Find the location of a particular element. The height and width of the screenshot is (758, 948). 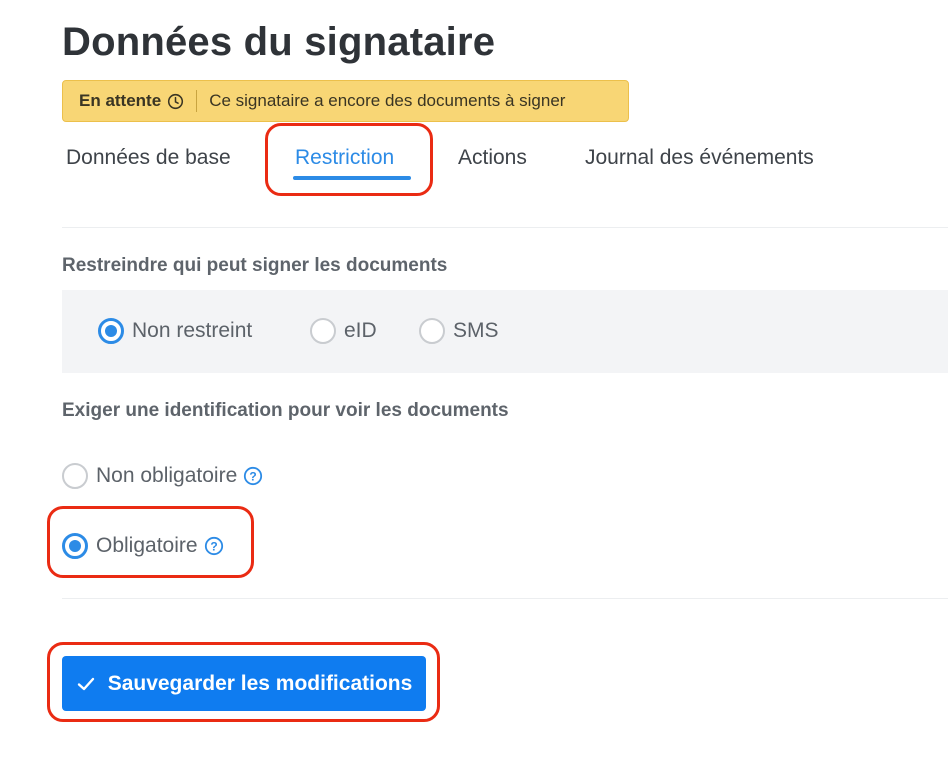

radio-label: Non restreint is located at coordinates (192, 330).